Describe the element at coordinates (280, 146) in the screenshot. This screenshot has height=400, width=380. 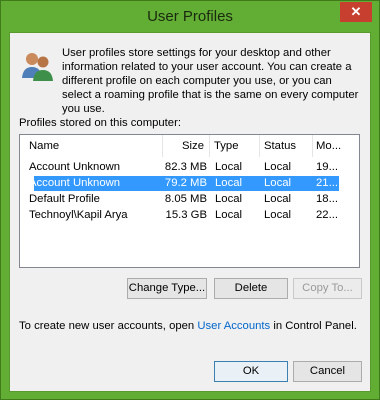
I see `column-header-status: Status` at that location.